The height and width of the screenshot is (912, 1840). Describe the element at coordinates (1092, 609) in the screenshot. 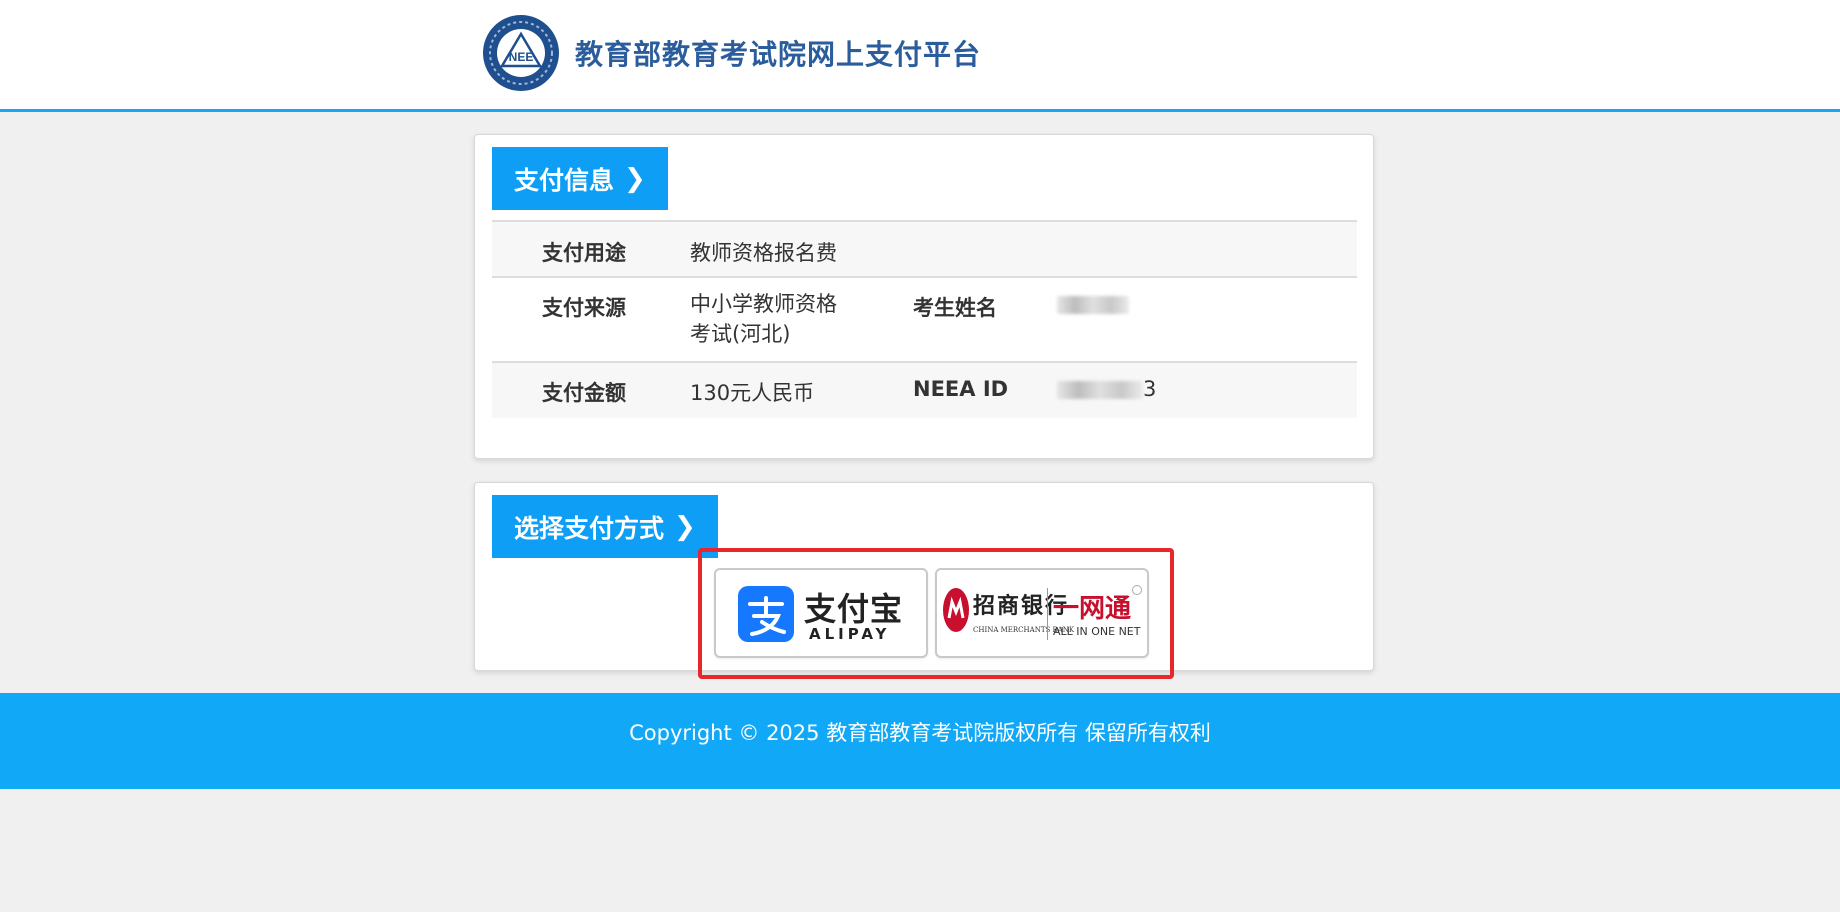

I see `cmb-allinone-cn: 一网通` at that location.